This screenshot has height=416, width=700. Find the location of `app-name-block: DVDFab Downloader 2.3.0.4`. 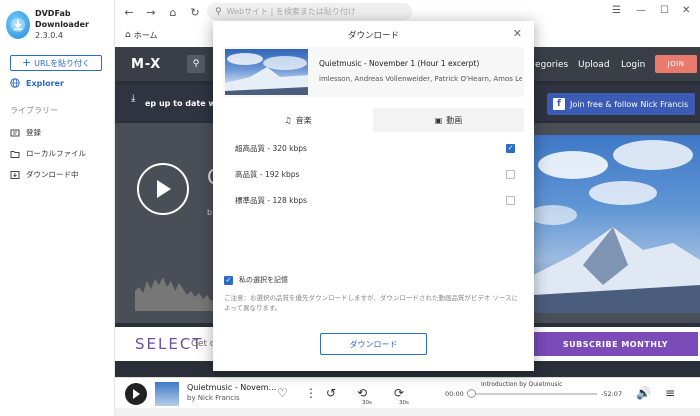

app-name-block: DVDFab Downloader 2.3.0.4 is located at coordinates (74, 24).